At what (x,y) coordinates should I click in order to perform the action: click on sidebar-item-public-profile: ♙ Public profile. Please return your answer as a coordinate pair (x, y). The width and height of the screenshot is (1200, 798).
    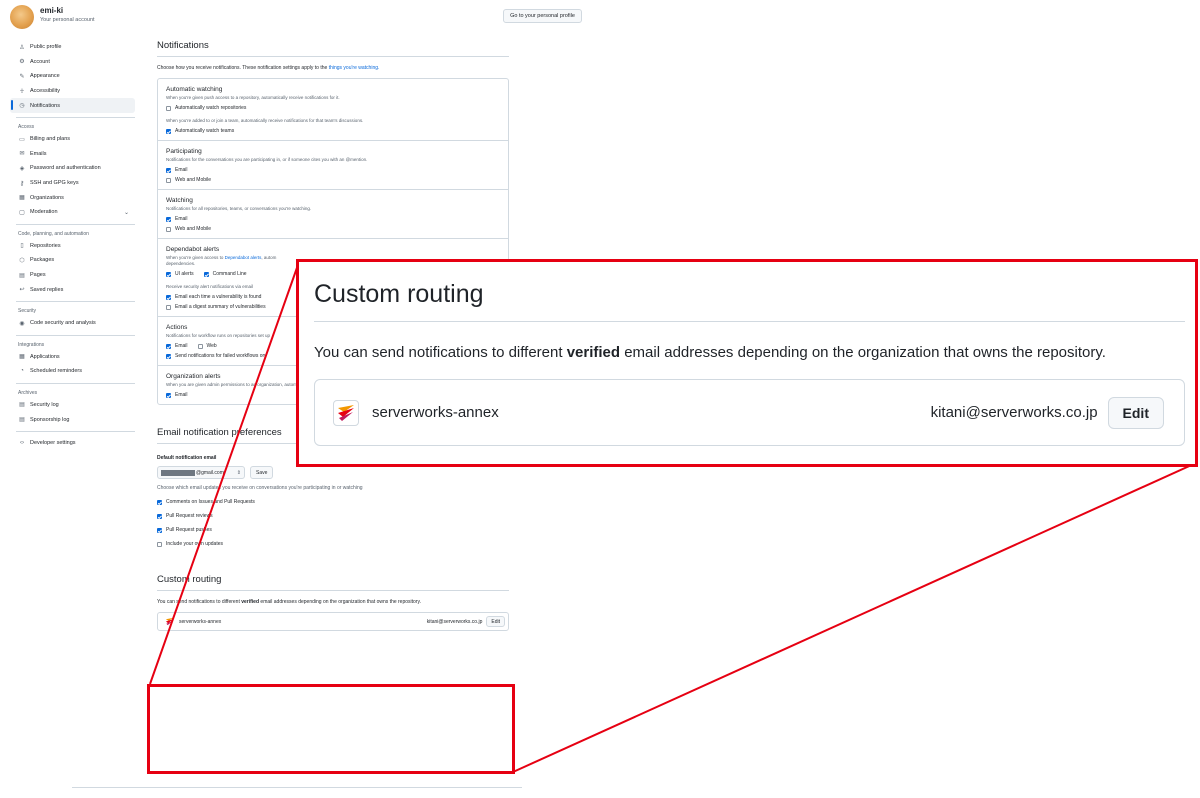
    Looking at the image, I should click on (72, 47).